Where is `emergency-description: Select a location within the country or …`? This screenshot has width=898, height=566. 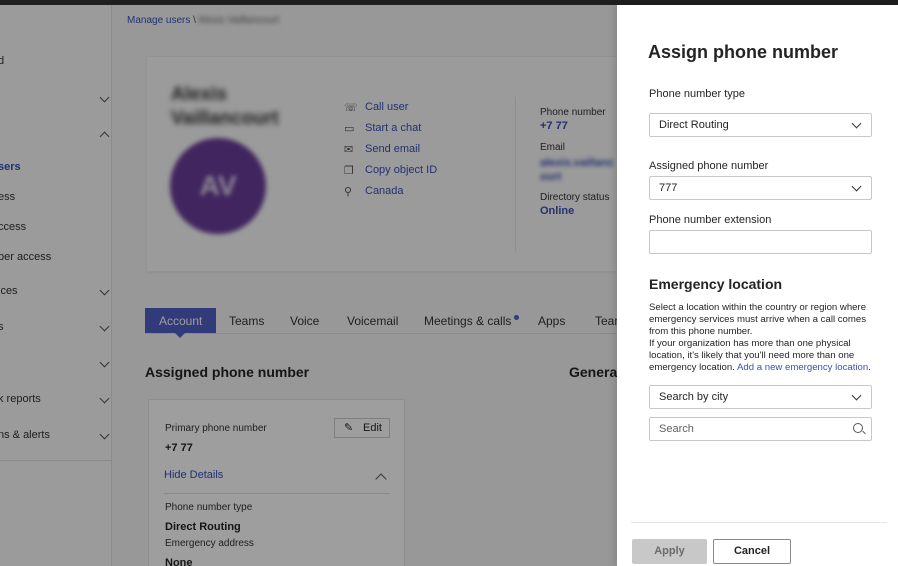 emergency-description: Select a location within the country or … is located at coordinates (763, 320).